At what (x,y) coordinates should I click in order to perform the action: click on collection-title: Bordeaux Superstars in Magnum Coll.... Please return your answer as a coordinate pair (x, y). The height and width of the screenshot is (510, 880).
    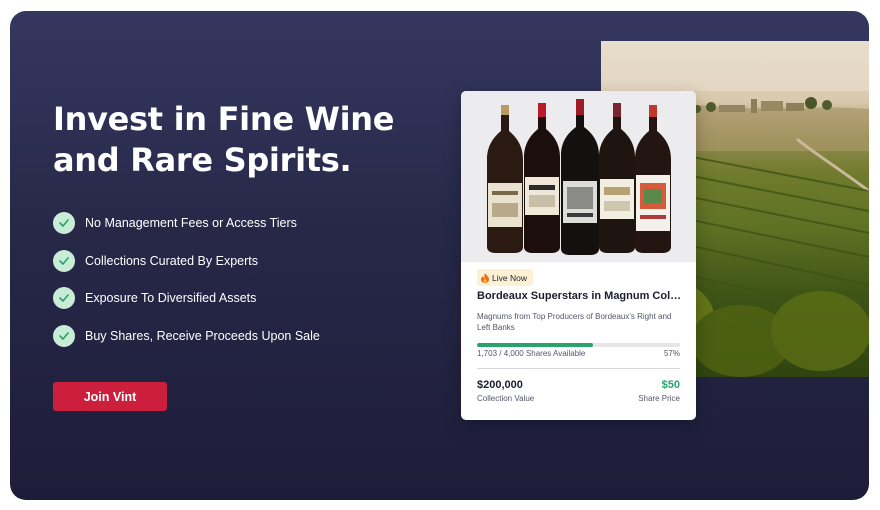
    Looking at the image, I should click on (579, 296).